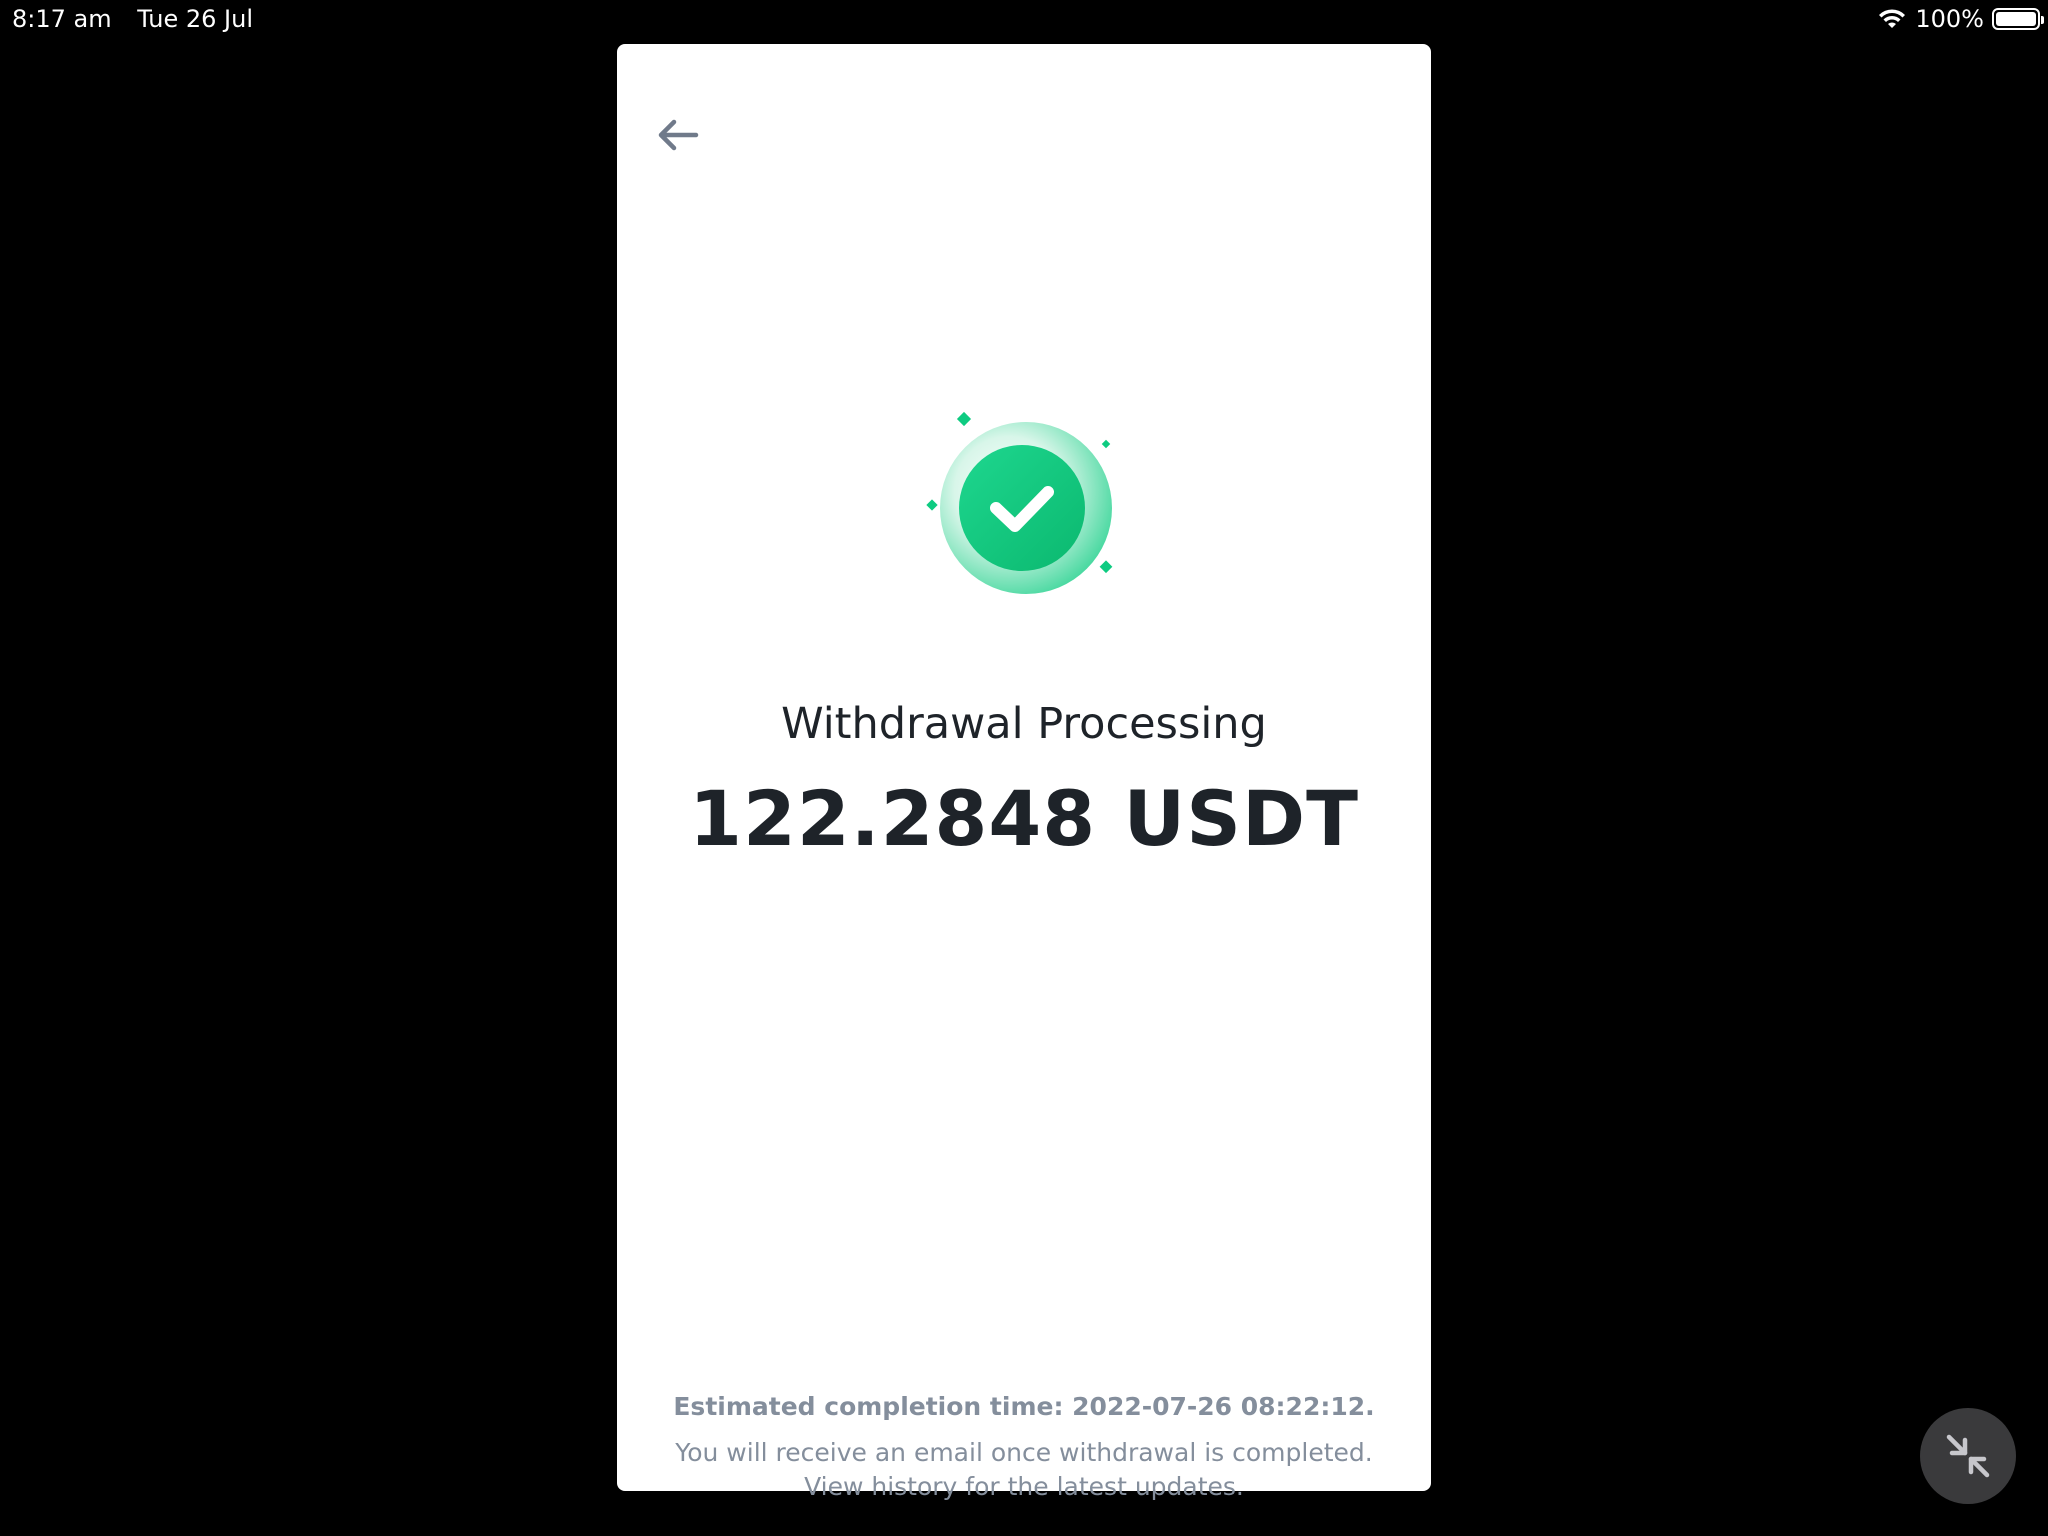 The image size is (2048, 1536). What do you see at coordinates (62, 19) in the screenshot?
I see `status-time: 8:17 am` at bounding box center [62, 19].